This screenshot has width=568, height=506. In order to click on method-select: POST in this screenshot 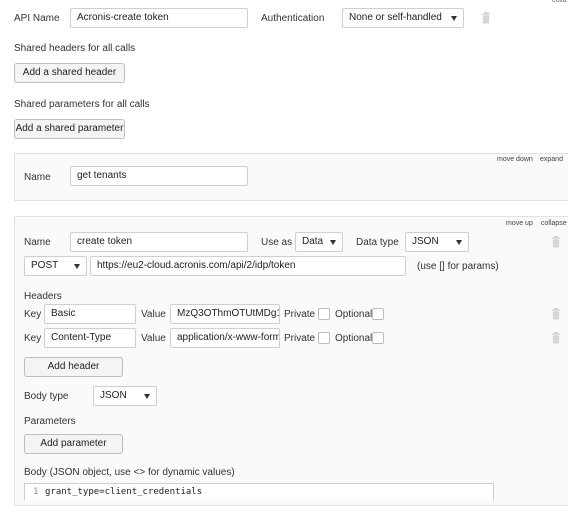, I will do `click(55, 266)`.